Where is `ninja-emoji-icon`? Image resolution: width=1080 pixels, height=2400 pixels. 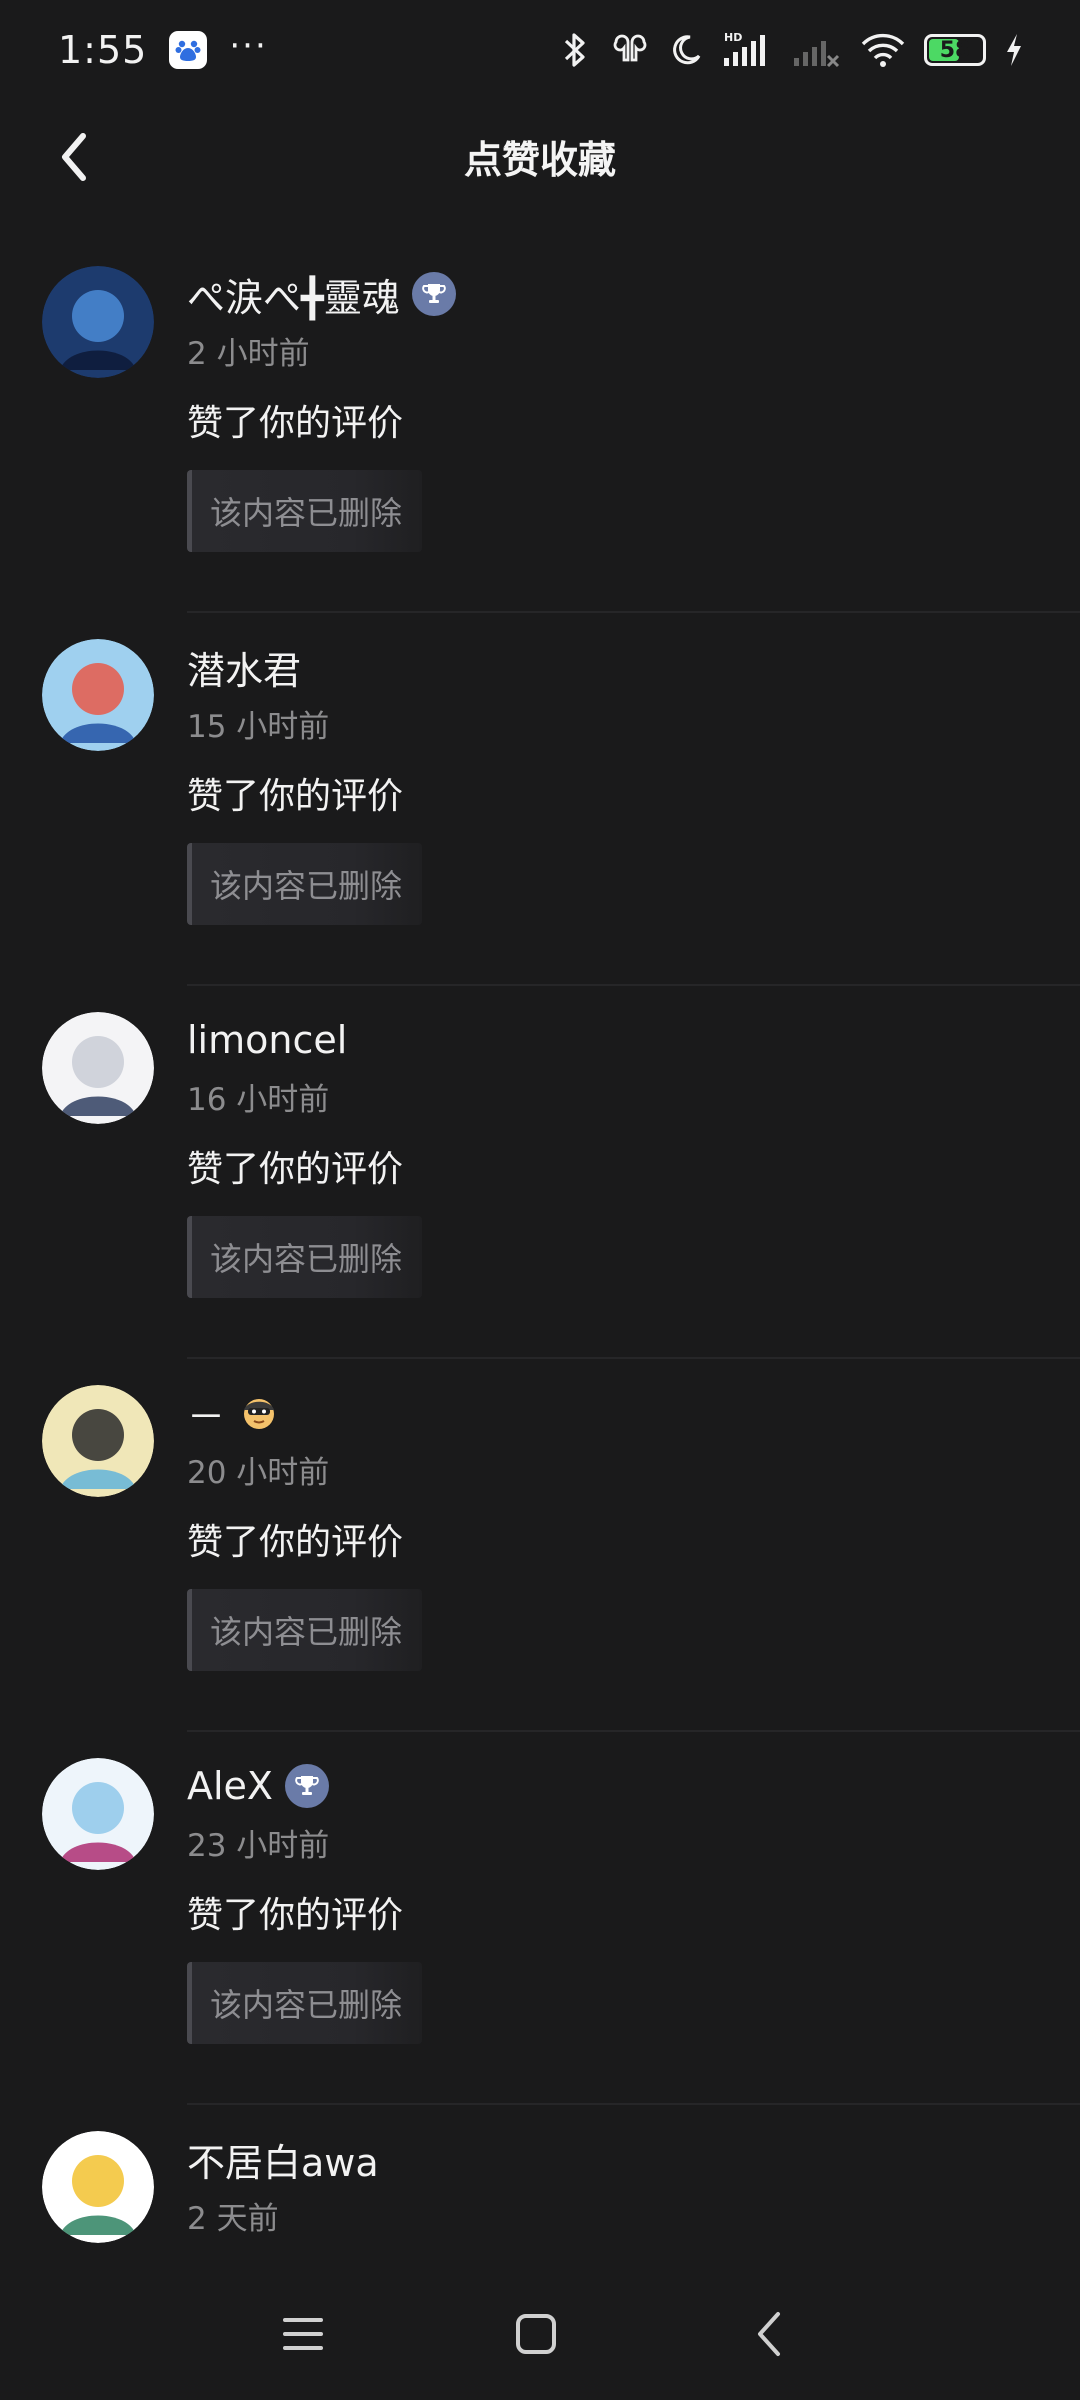 ninja-emoji-icon is located at coordinates (259, 1413).